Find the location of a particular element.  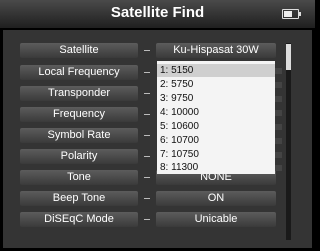

page-title: Satellite Find is located at coordinates (157, 12).